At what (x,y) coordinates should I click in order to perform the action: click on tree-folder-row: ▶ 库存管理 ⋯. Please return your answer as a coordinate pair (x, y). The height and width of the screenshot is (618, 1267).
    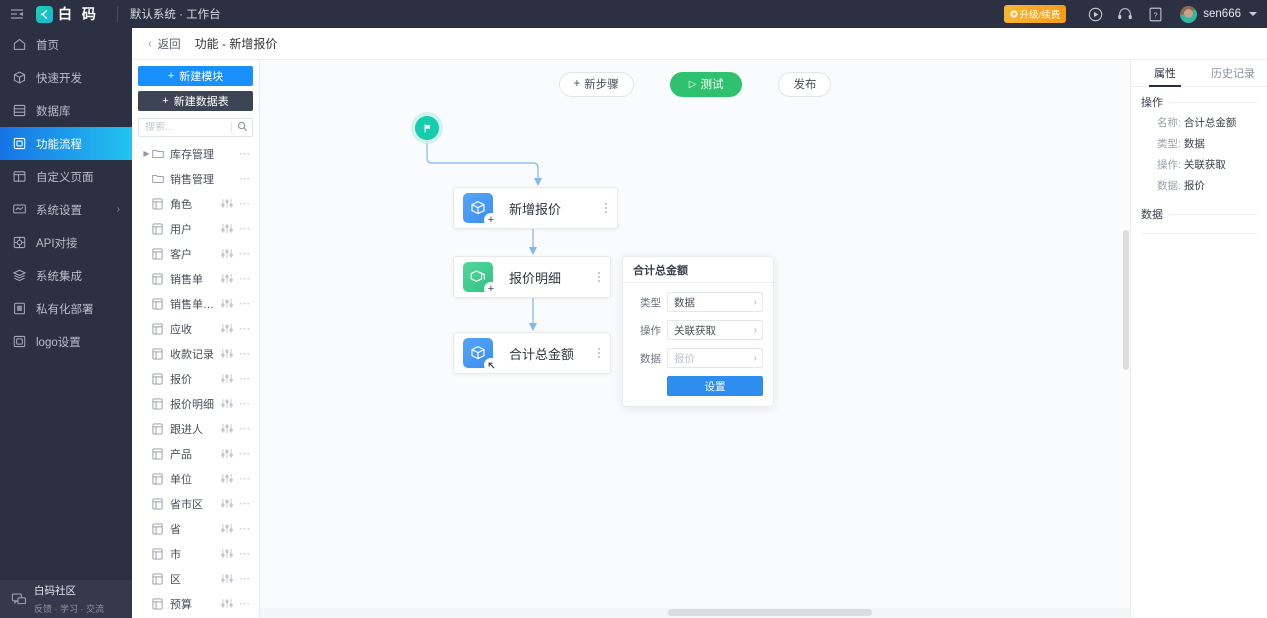
    Looking at the image, I should click on (195, 153).